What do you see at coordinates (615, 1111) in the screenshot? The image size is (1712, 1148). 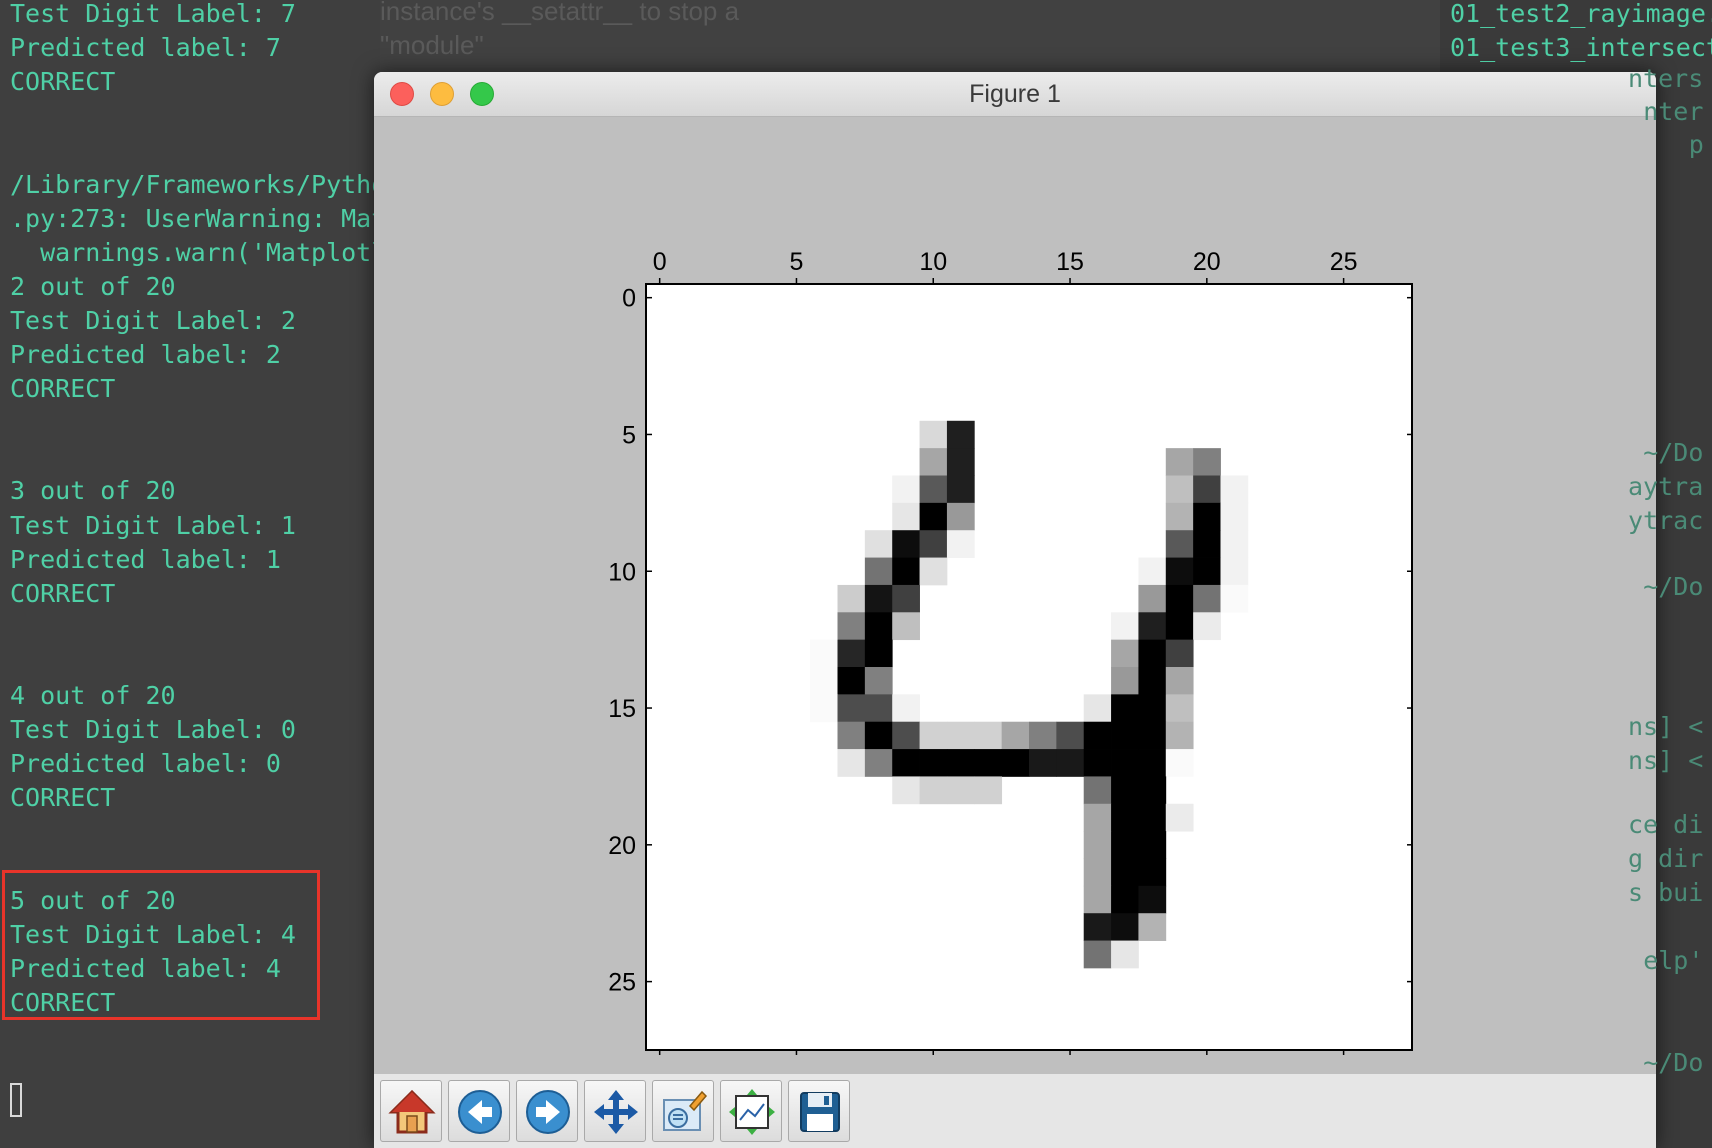 I see `pan-button` at bounding box center [615, 1111].